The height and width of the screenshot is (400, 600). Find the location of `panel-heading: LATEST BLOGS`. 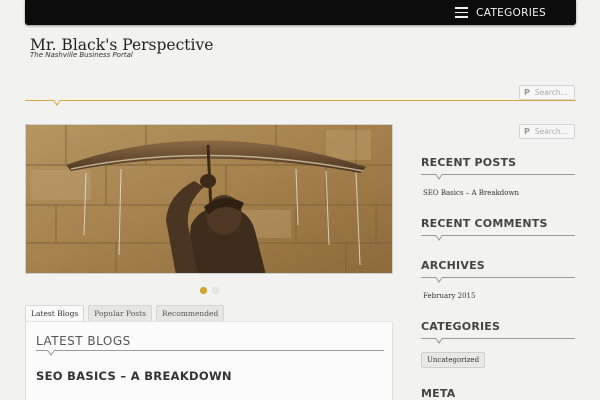

panel-heading: LATEST BLOGS is located at coordinates (83, 341).